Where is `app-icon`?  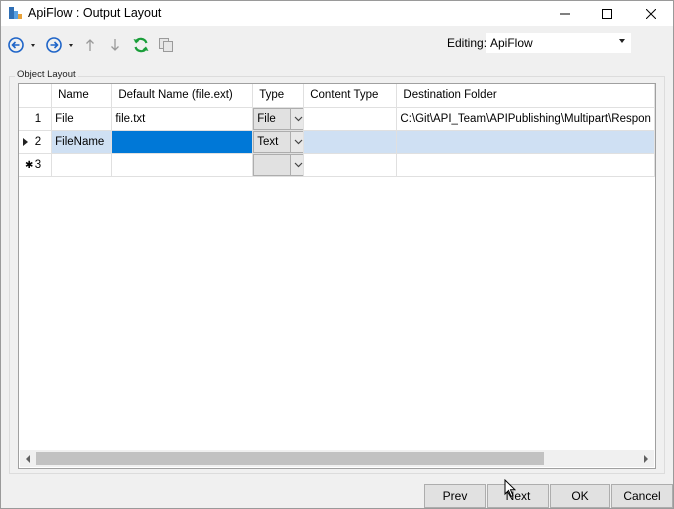
app-icon is located at coordinates (15, 13).